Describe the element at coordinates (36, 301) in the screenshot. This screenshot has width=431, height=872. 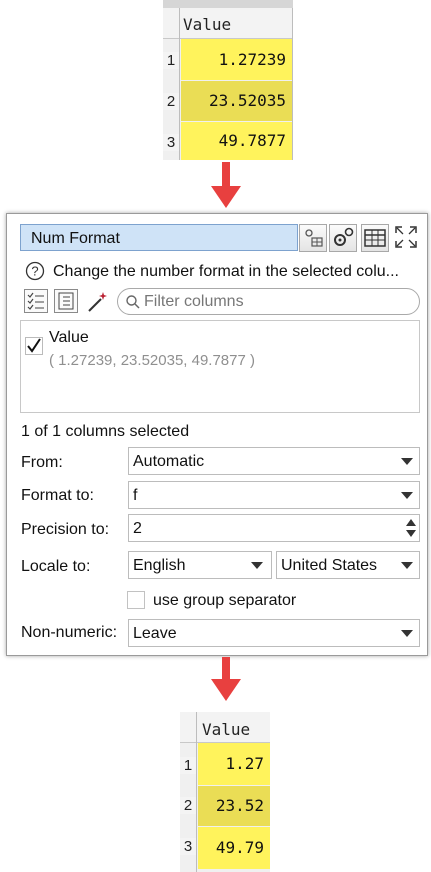
I see `checklist-icon` at that location.